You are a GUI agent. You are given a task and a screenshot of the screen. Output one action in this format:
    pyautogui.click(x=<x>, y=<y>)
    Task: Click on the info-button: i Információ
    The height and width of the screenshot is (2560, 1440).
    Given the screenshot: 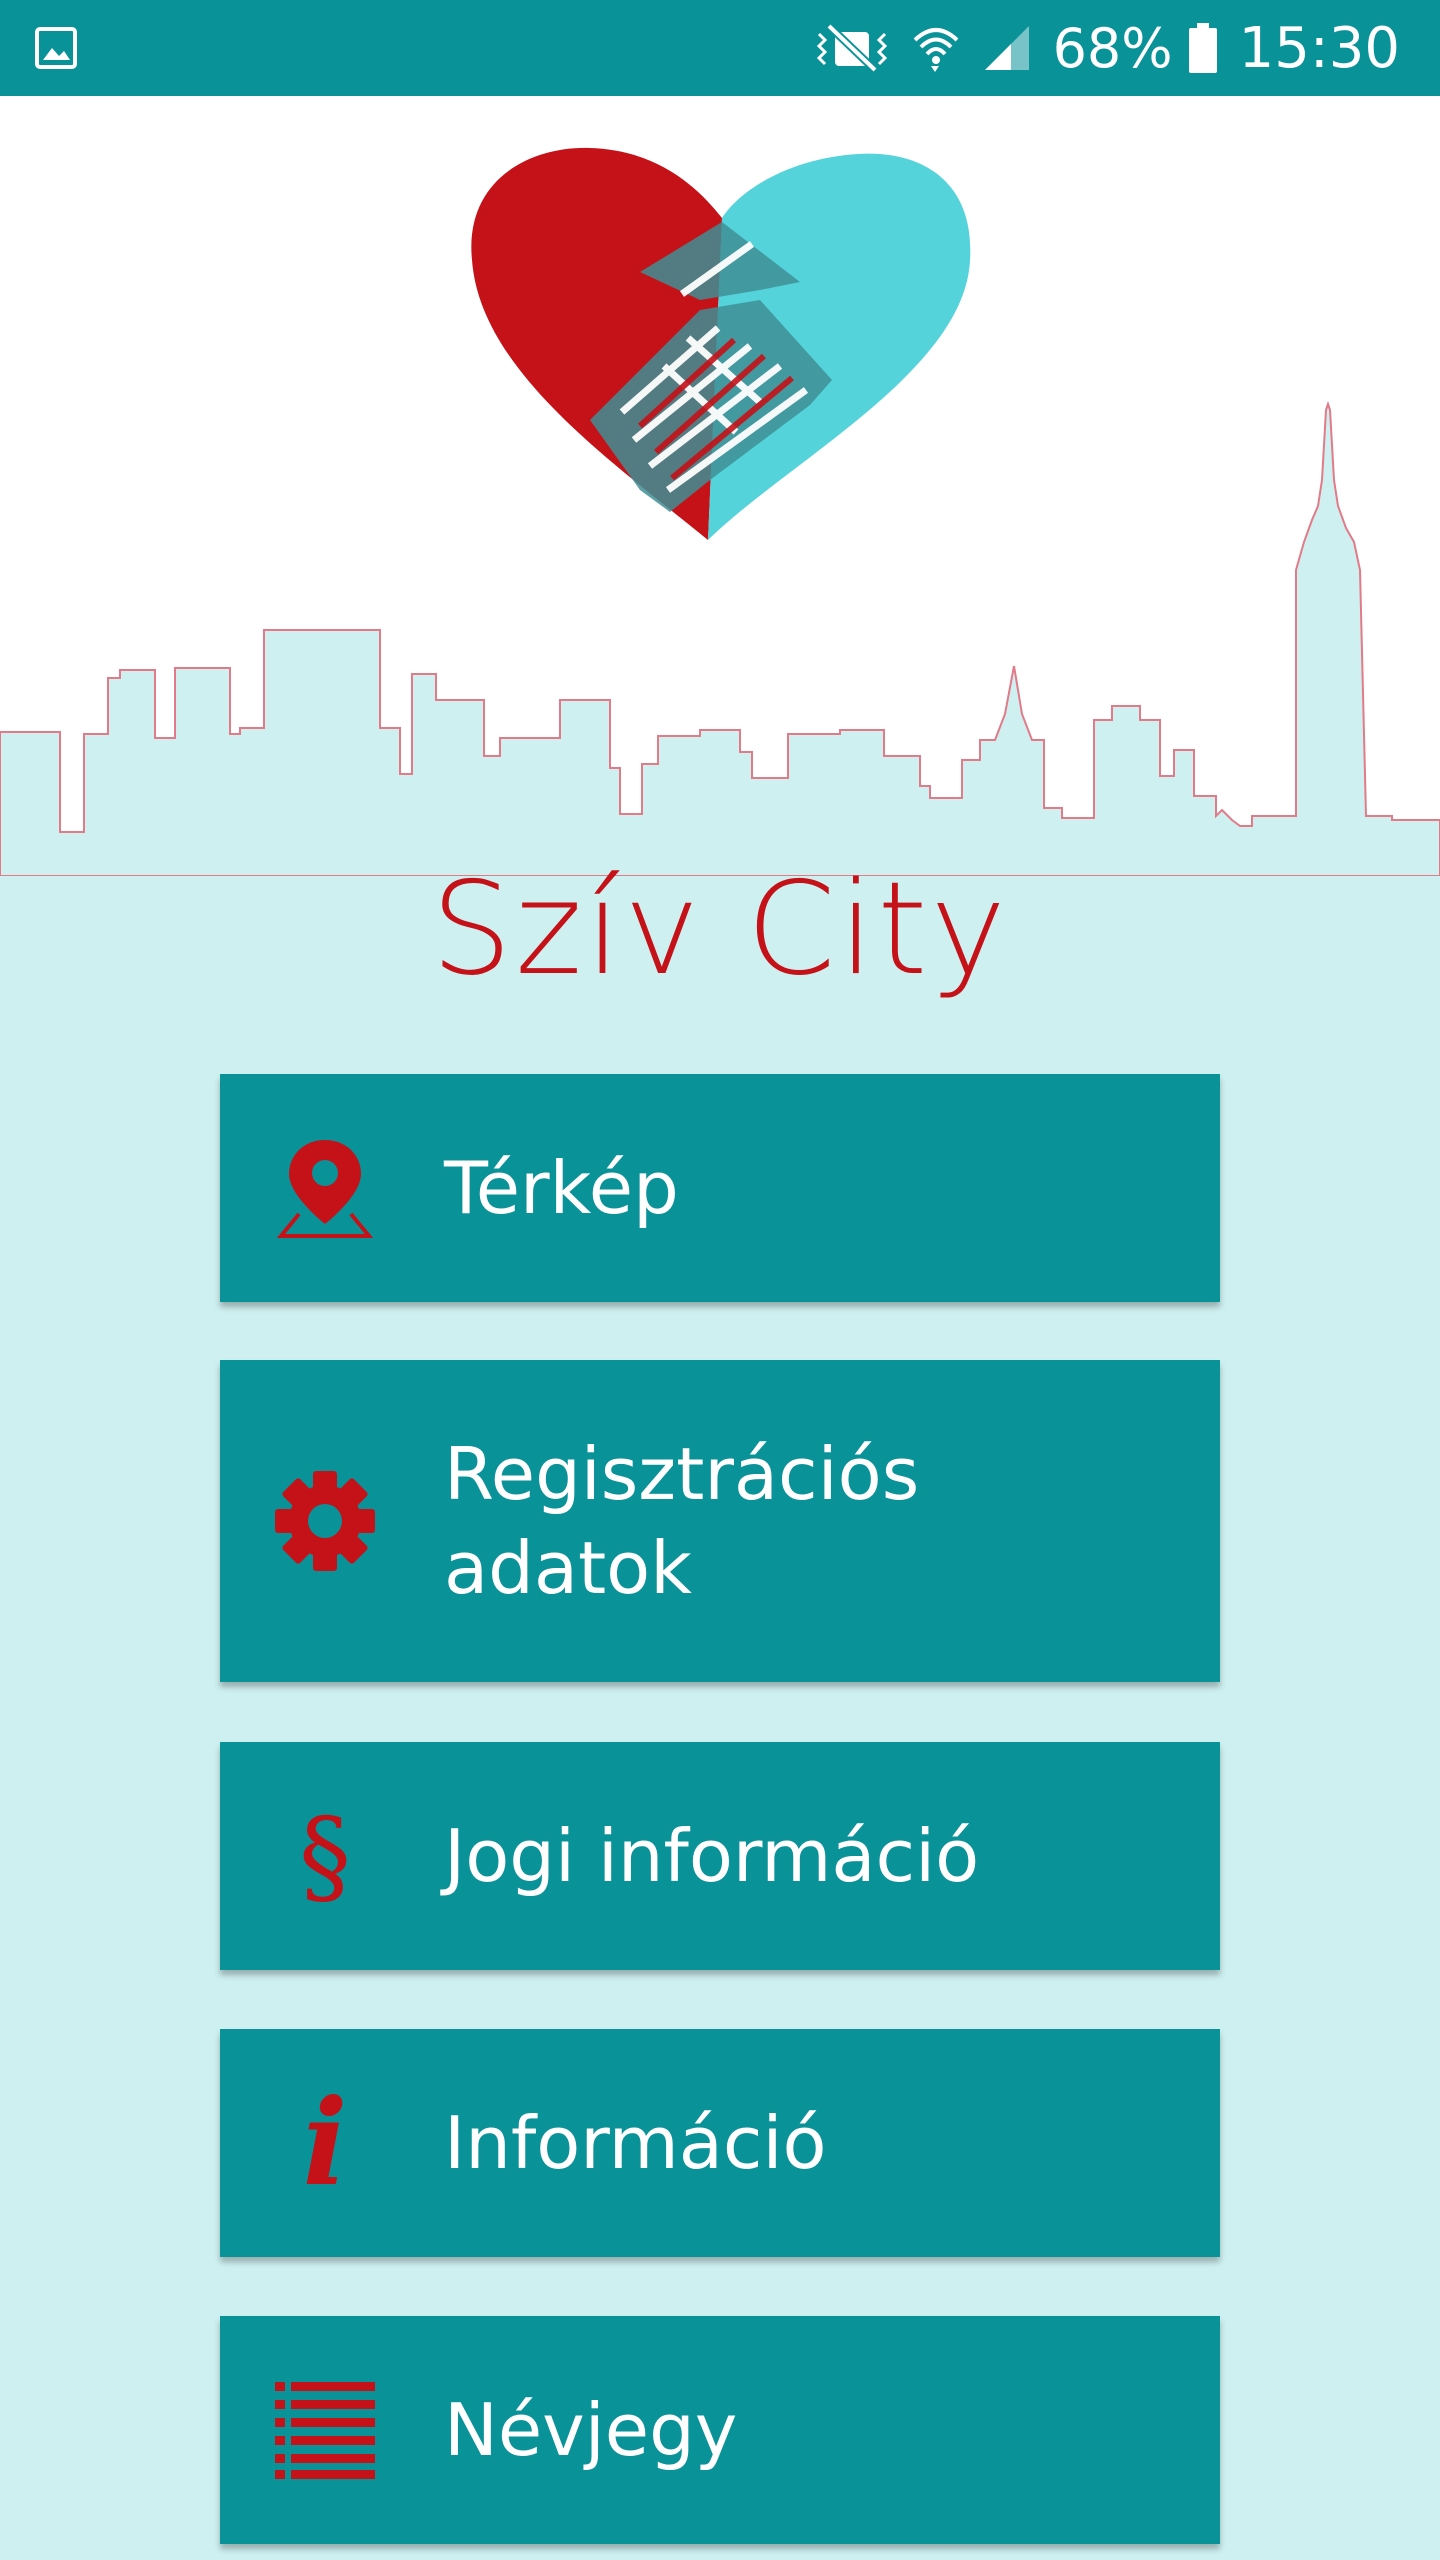 What is the action you would take?
    pyautogui.click(x=720, y=2143)
    